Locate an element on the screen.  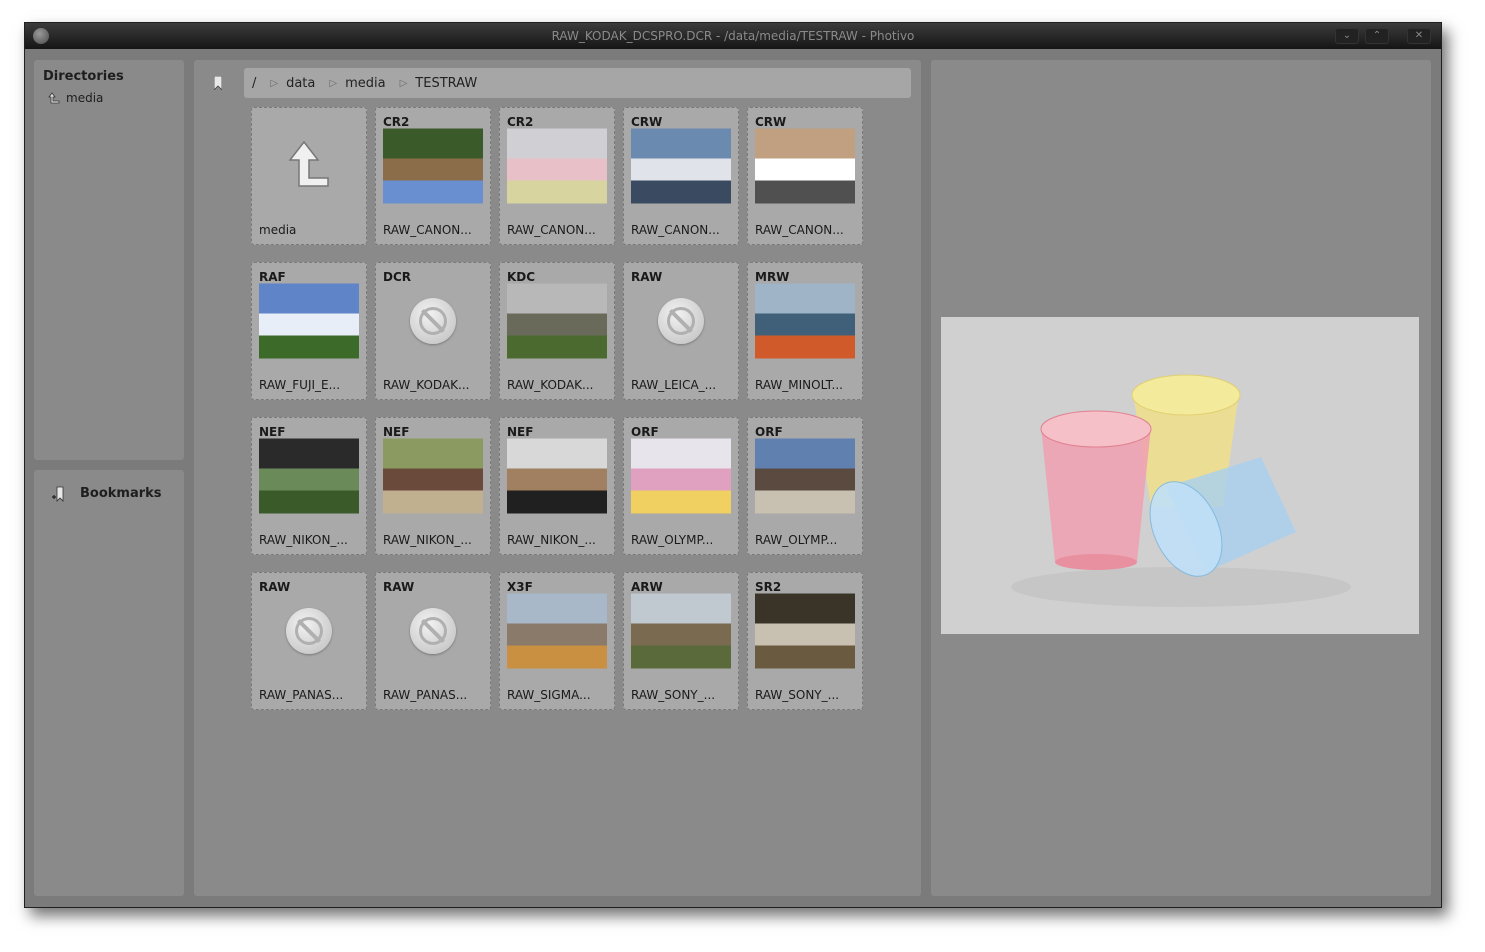
thumbnail-type-label: X3F is located at coordinates (520, 587).